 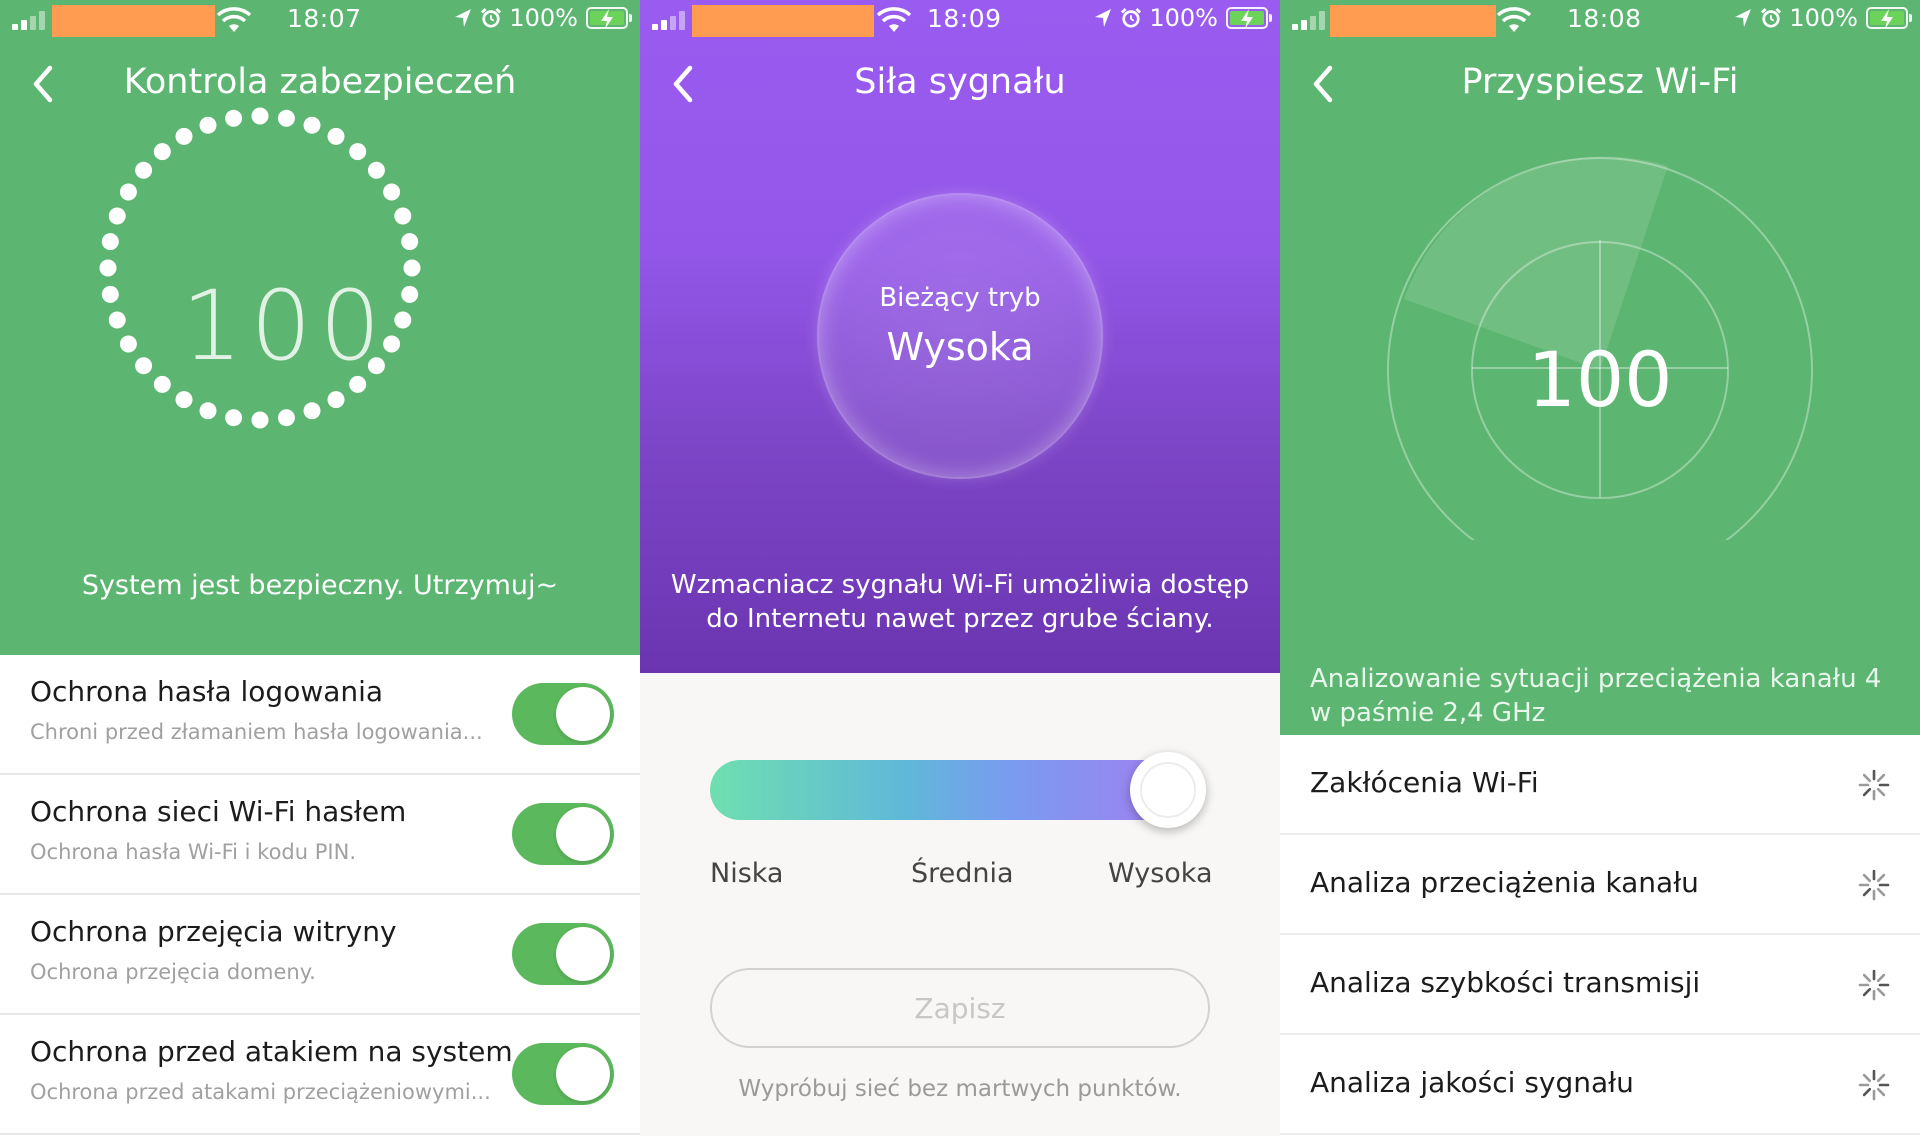 I want to click on signal-level-slider, so click(x=958, y=790).